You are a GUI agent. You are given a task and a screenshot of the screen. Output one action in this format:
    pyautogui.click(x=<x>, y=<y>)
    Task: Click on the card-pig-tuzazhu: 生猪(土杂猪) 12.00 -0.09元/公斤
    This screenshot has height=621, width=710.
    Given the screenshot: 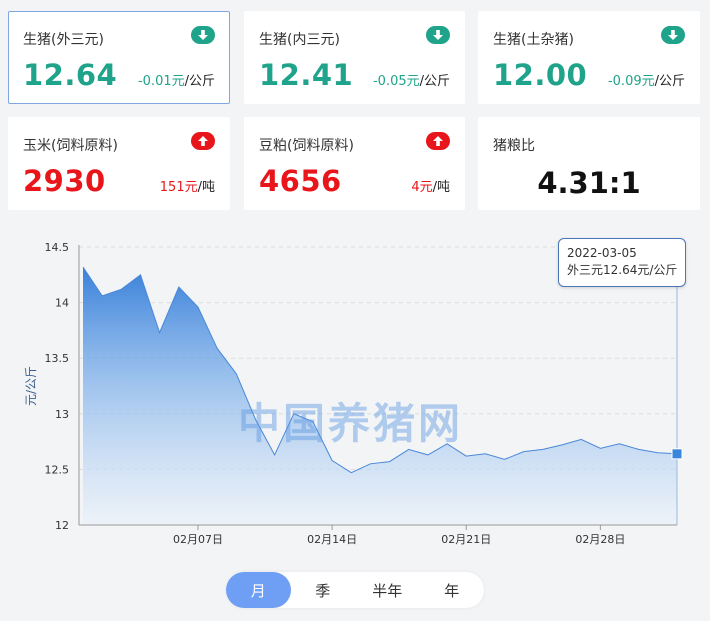 What is the action you would take?
    pyautogui.click(x=589, y=57)
    